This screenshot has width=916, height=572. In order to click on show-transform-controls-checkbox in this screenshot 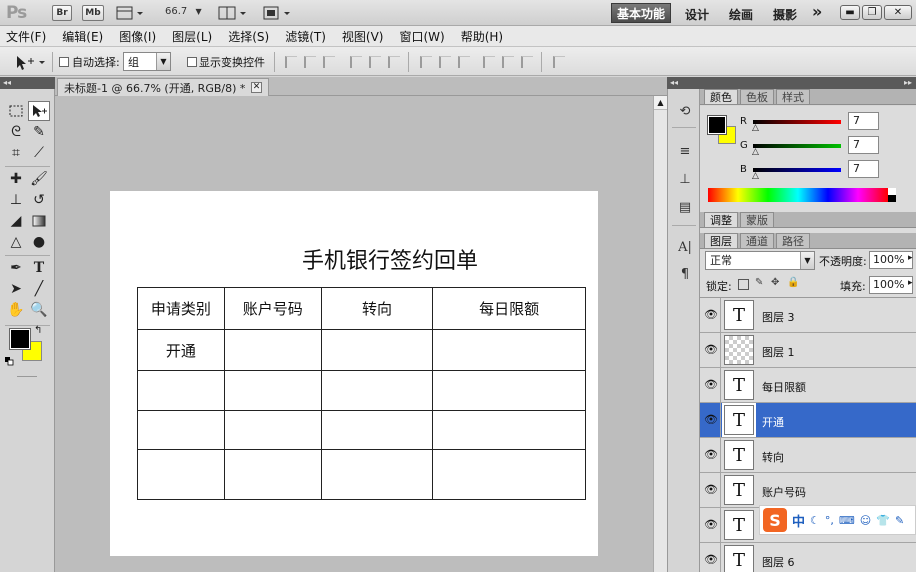, I will do `click(192, 62)`.